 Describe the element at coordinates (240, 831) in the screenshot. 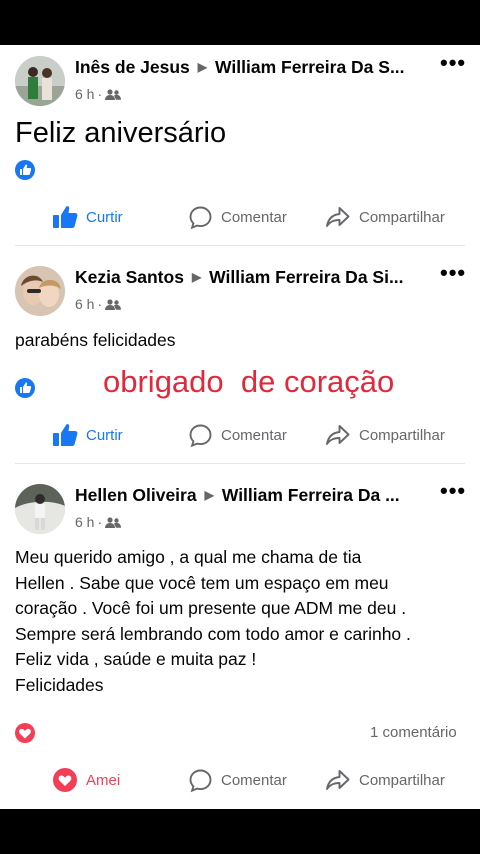

I see `bottom-black-bar` at that location.